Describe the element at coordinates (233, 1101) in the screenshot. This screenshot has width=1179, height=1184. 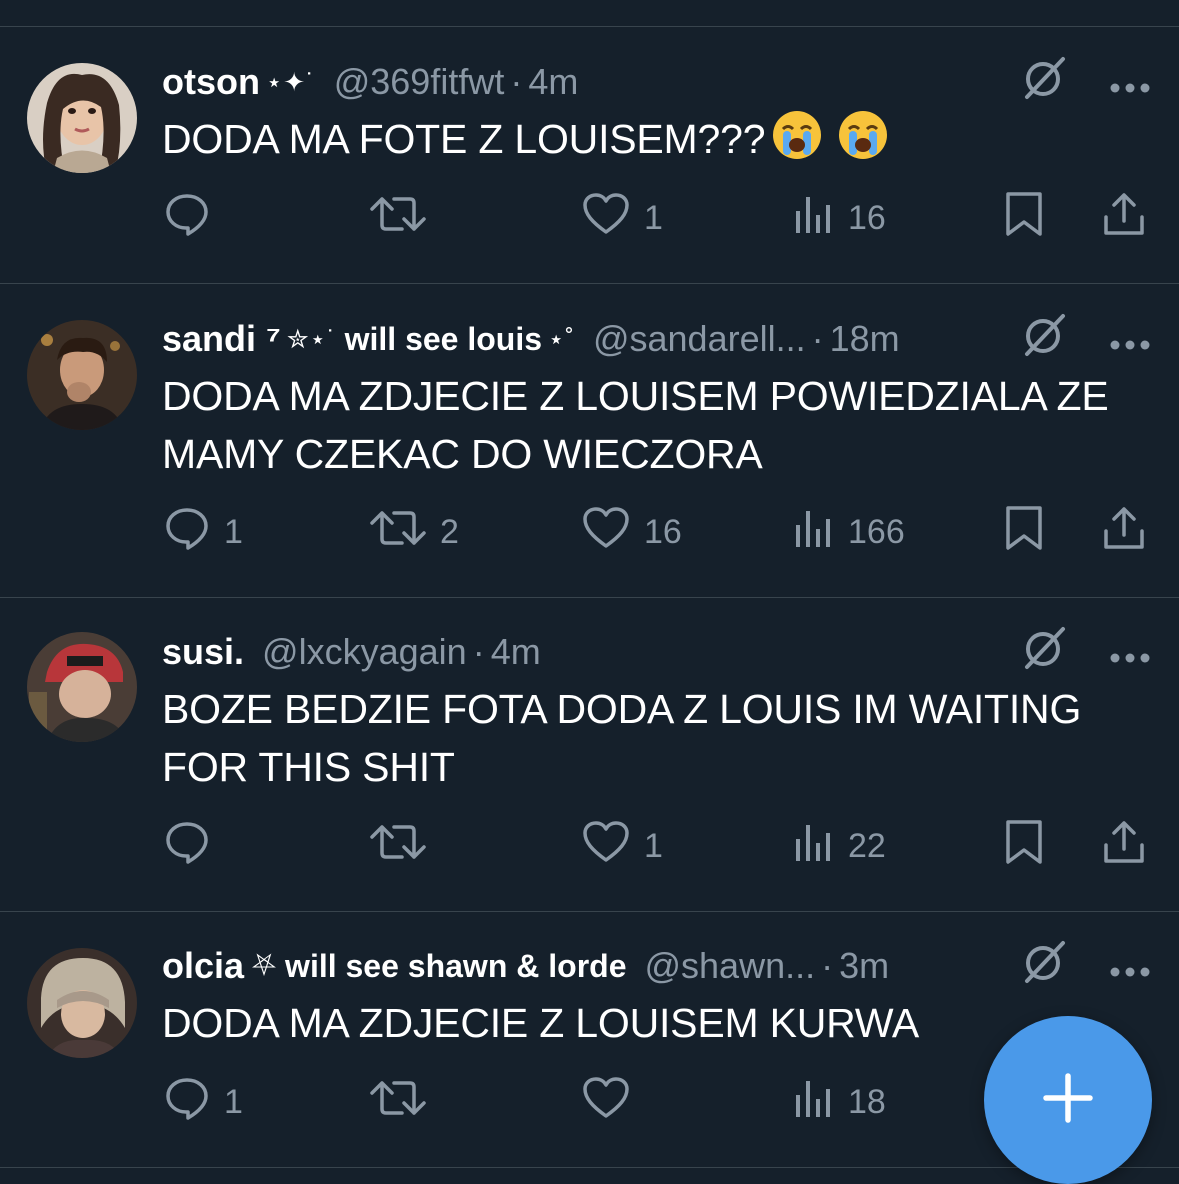
I see `reply-count: 1` at that location.